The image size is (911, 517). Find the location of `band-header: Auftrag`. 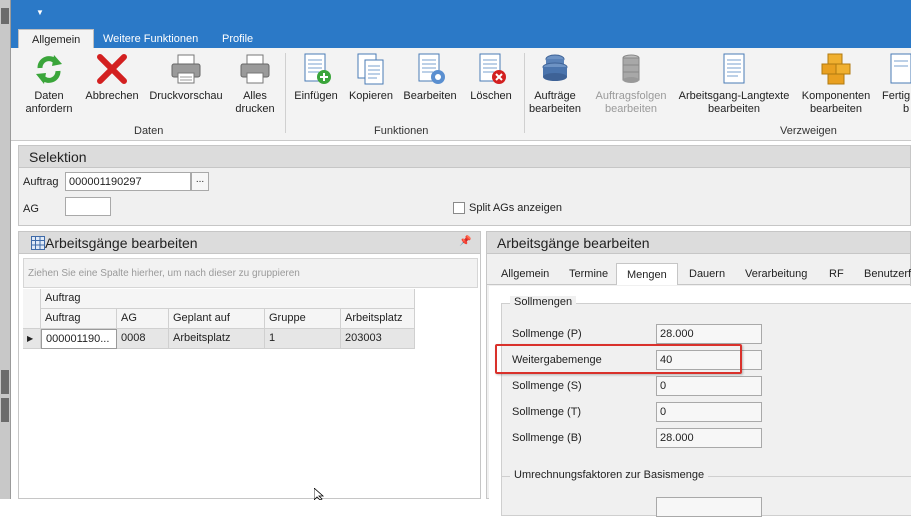

band-header: Auftrag is located at coordinates (228, 299).